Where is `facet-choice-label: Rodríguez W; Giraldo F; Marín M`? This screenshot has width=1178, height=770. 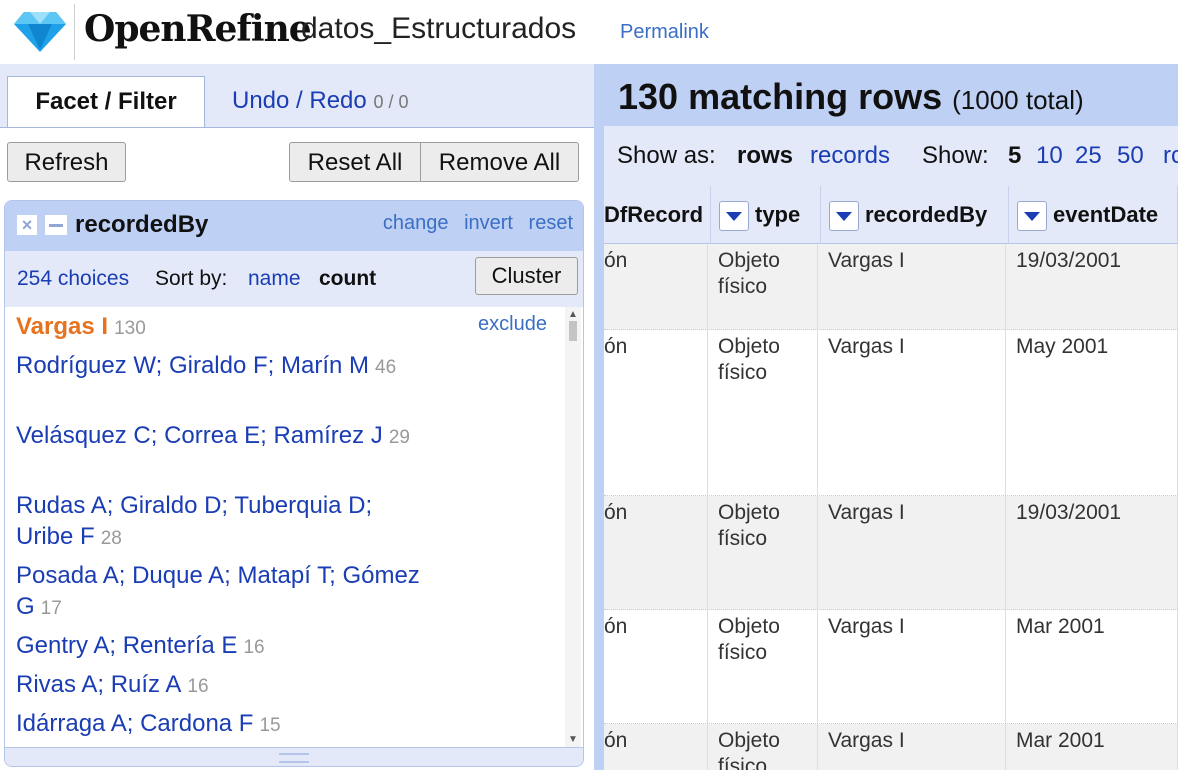 facet-choice-label: Rodríguez W; Giraldo F; Marín M is located at coordinates (192, 365).